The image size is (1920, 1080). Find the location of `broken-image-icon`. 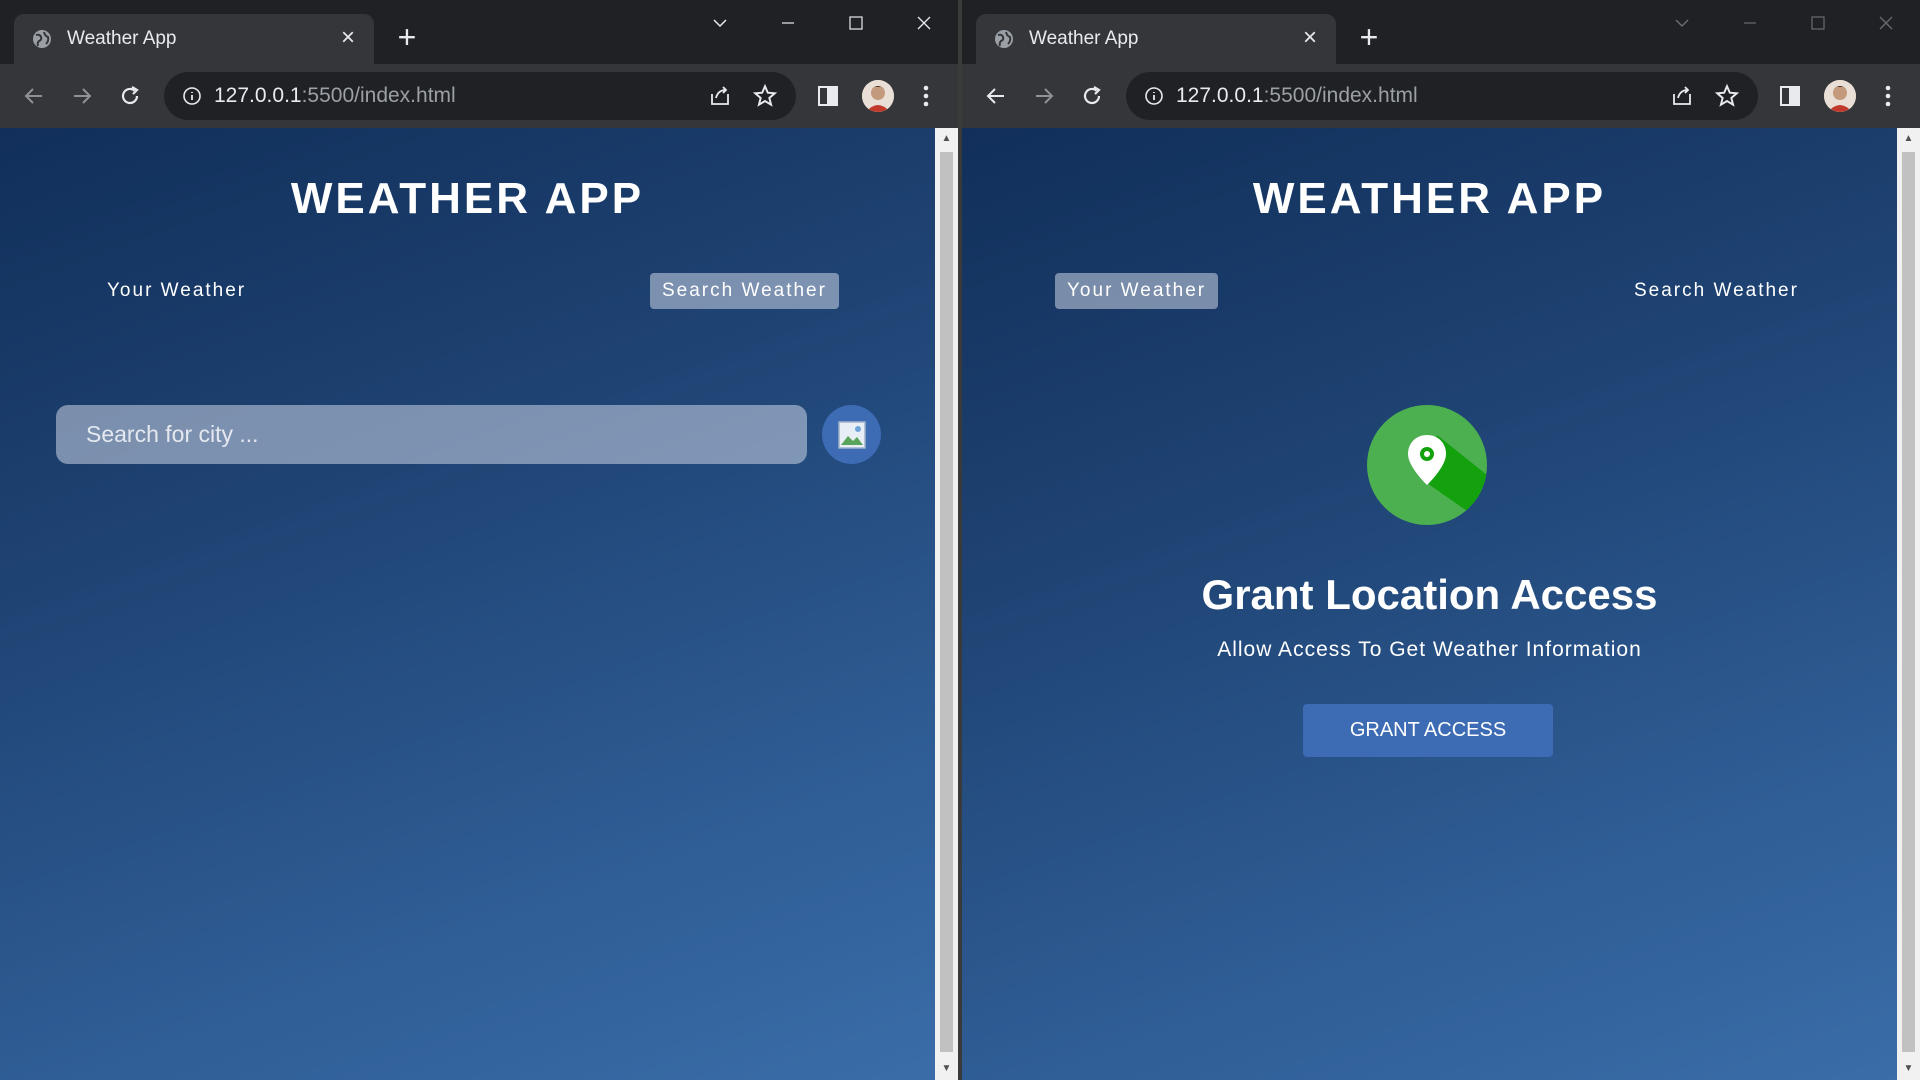

broken-image-icon is located at coordinates (851, 434).